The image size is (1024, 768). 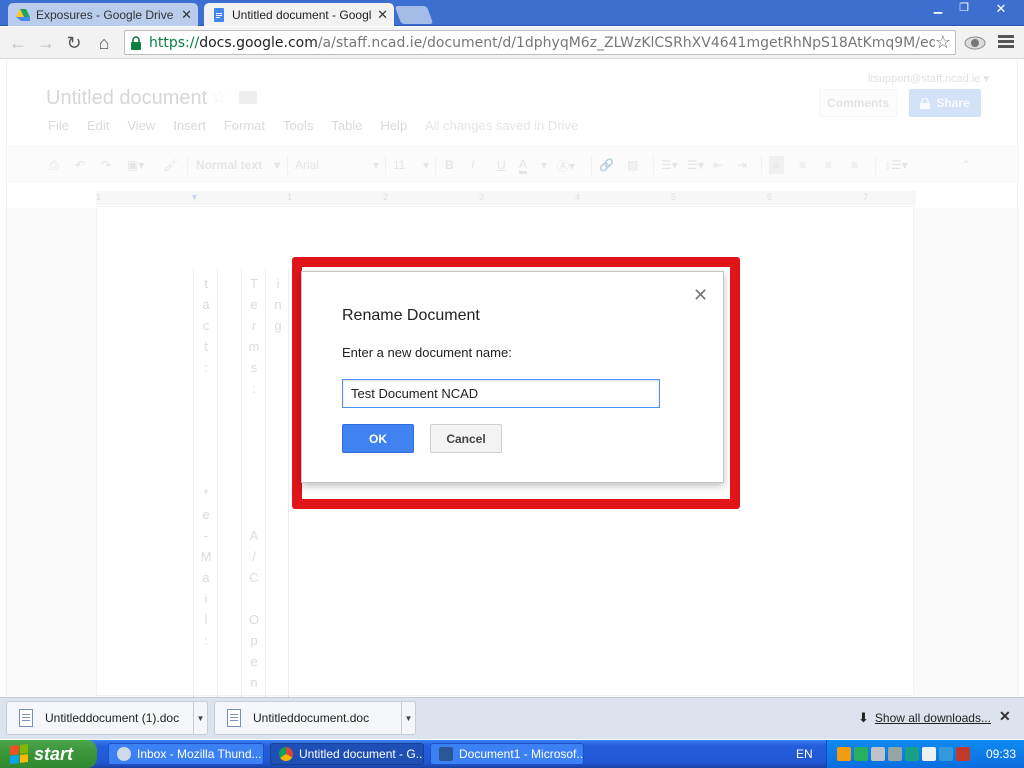 What do you see at coordinates (938, 8) in the screenshot?
I see `minimize-icon: ▁` at bounding box center [938, 8].